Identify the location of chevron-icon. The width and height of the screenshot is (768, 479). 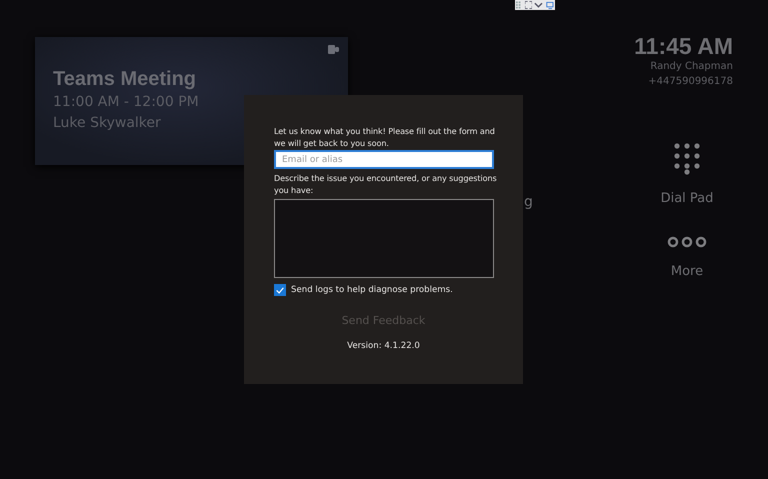
(539, 5).